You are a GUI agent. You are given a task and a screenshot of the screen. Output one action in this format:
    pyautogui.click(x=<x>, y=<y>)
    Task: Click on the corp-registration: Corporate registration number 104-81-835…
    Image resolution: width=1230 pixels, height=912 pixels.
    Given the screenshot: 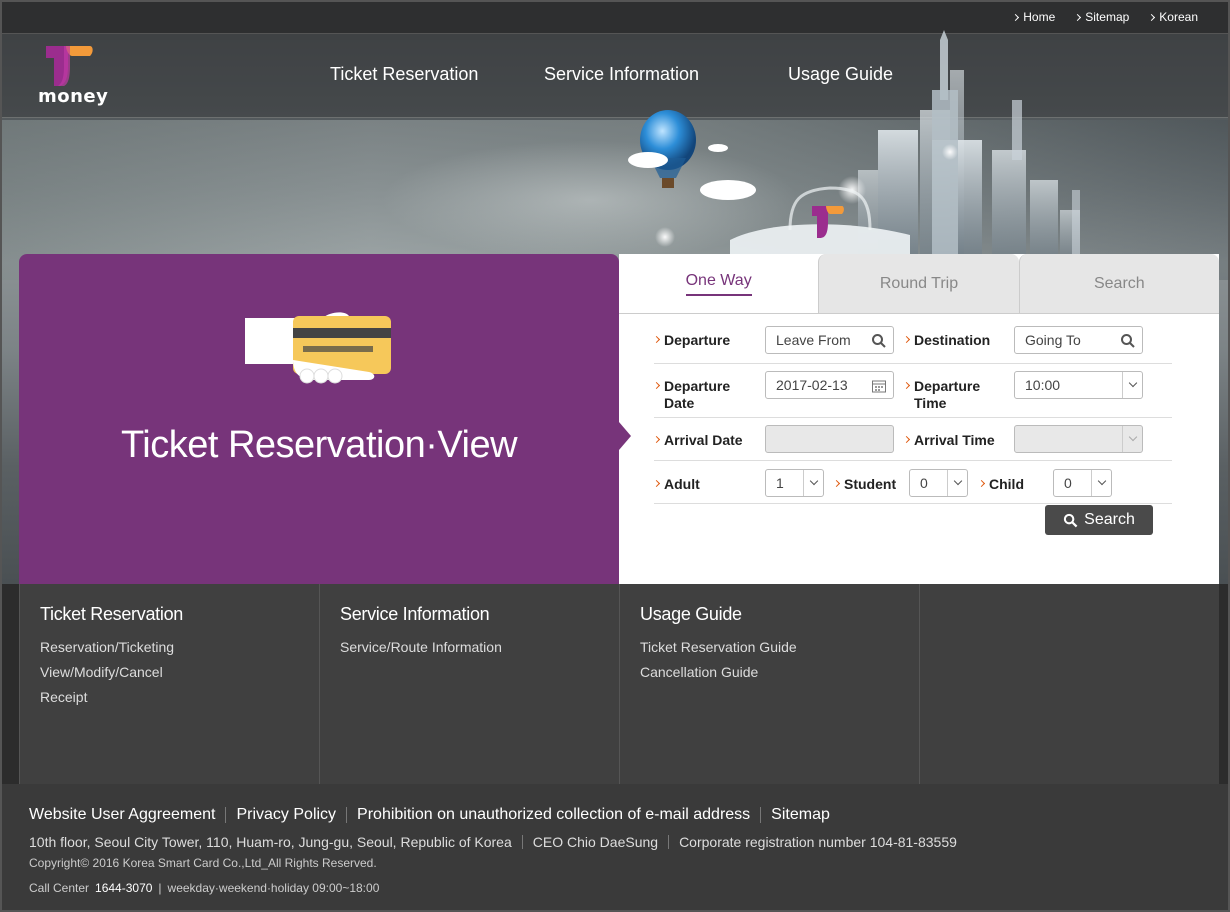 What is the action you would take?
    pyautogui.click(x=818, y=842)
    